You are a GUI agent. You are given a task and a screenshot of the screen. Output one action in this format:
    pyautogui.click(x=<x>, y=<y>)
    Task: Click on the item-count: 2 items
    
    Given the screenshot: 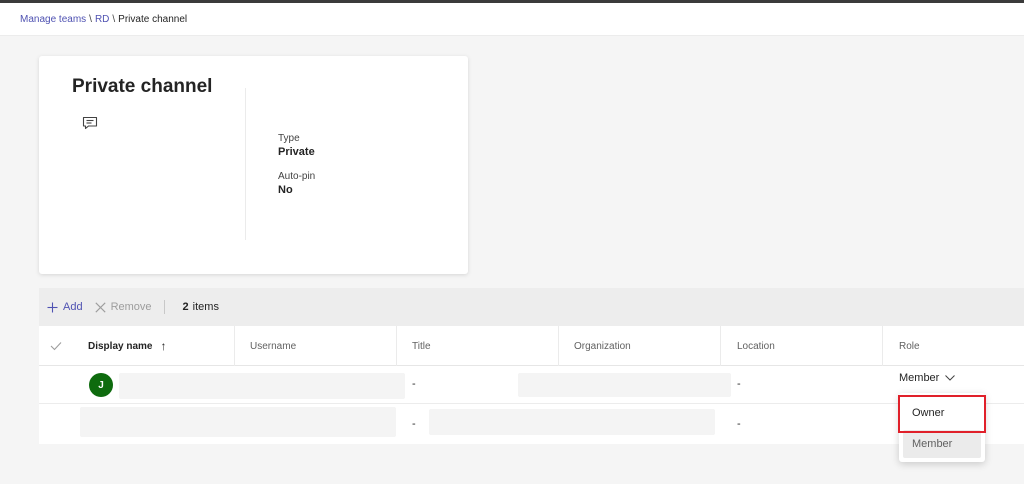 What is the action you would take?
    pyautogui.click(x=201, y=307)
    